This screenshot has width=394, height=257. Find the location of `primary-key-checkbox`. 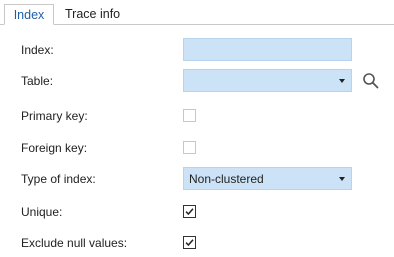

primary-key-checkbox is located at coordinates (189, 115).